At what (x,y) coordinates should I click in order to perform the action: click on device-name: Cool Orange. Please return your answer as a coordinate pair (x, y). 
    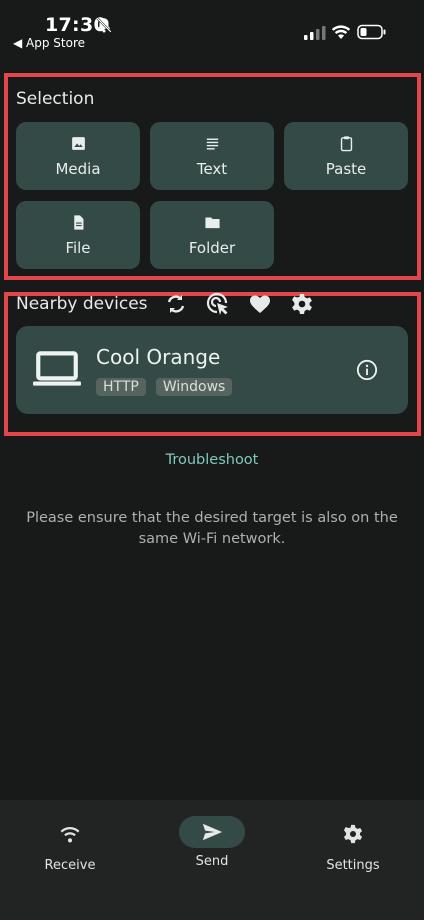
    Looking at the image, I should click on (158, 357).